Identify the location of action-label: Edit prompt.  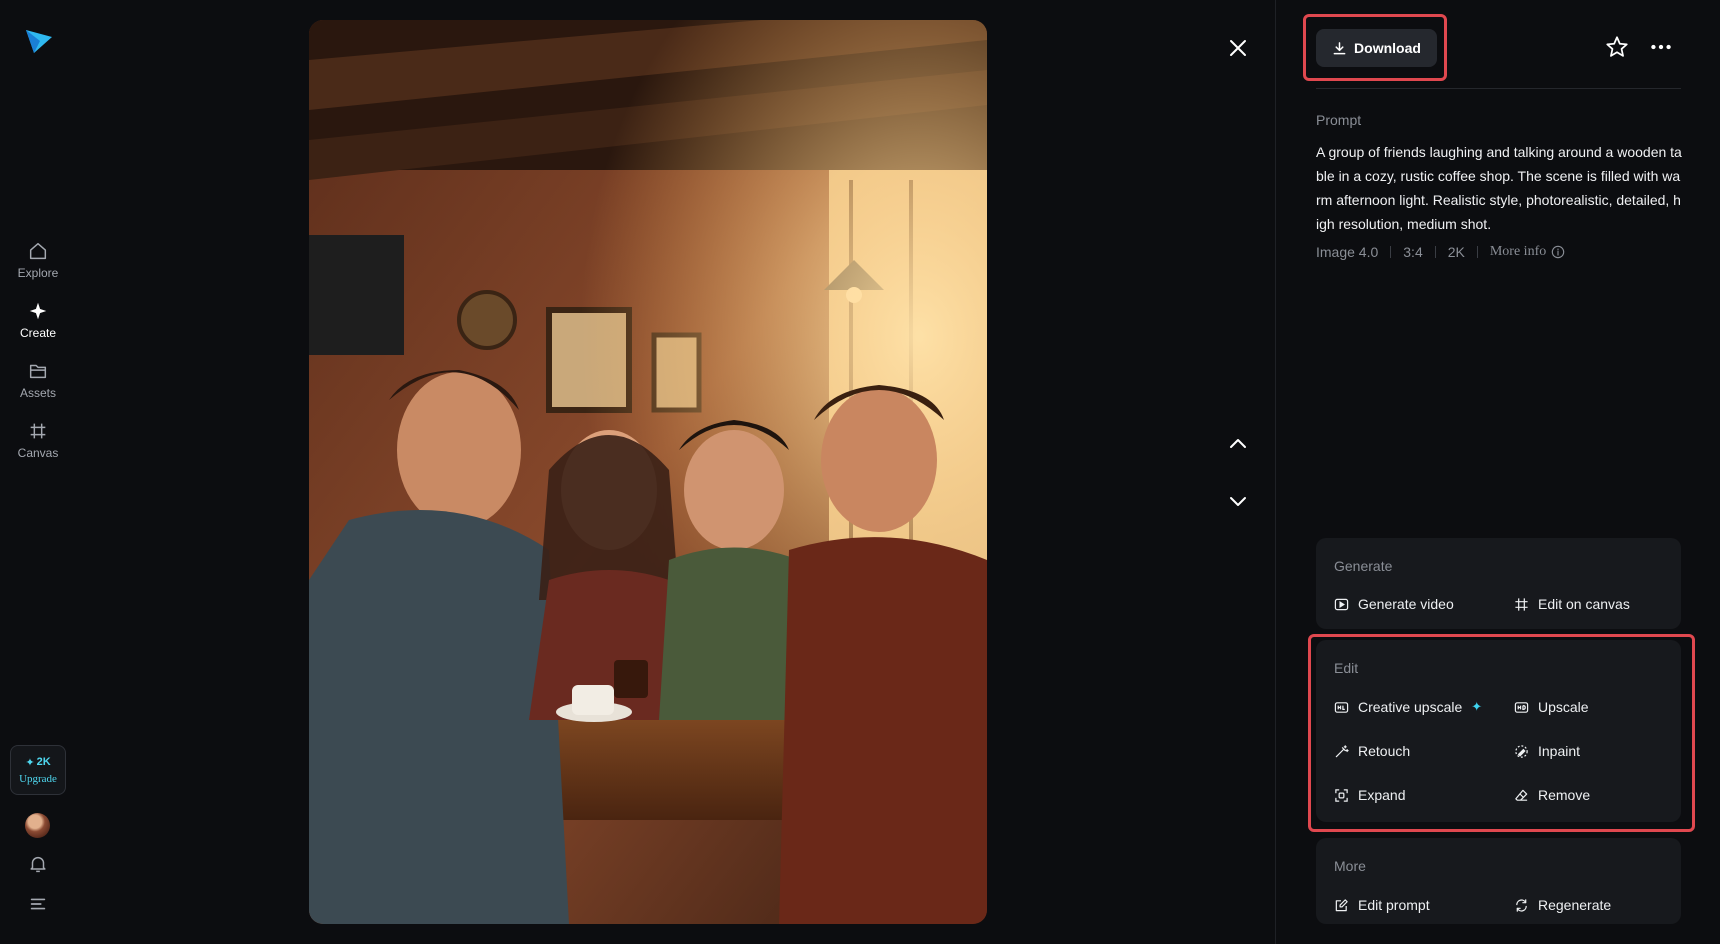
(1394, 905).